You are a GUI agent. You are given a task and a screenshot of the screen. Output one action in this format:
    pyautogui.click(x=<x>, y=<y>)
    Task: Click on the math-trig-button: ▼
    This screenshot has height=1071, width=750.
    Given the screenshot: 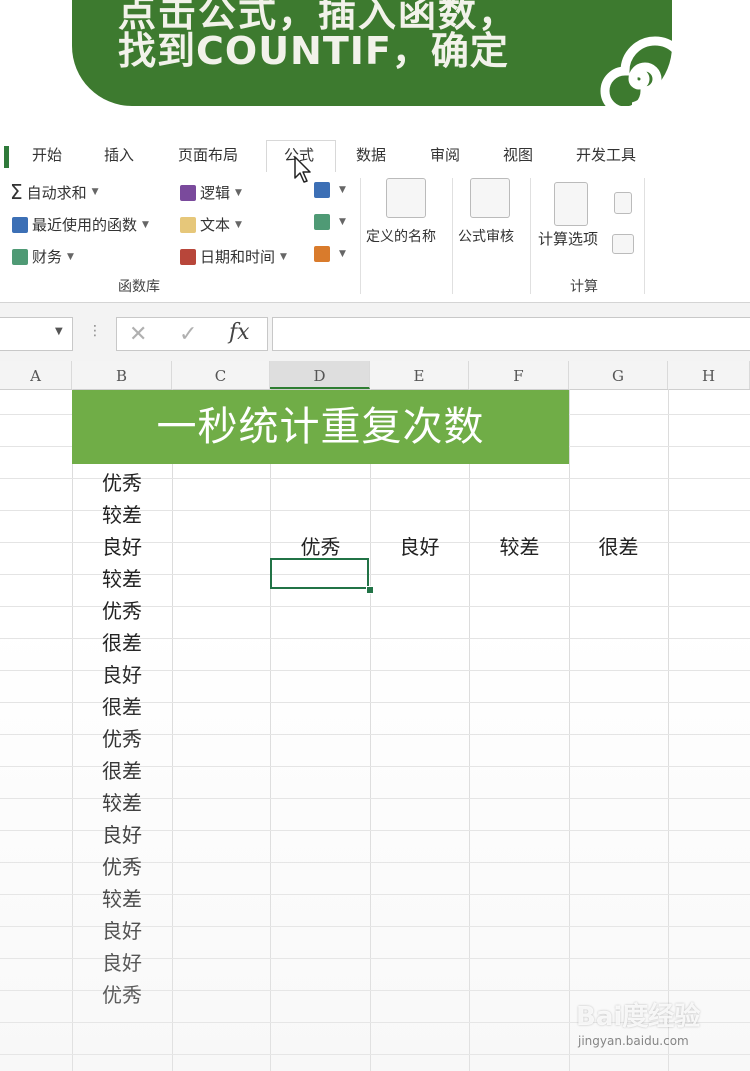 What is the action you would take?
    pyautogui.click(x=330, y=222)
    